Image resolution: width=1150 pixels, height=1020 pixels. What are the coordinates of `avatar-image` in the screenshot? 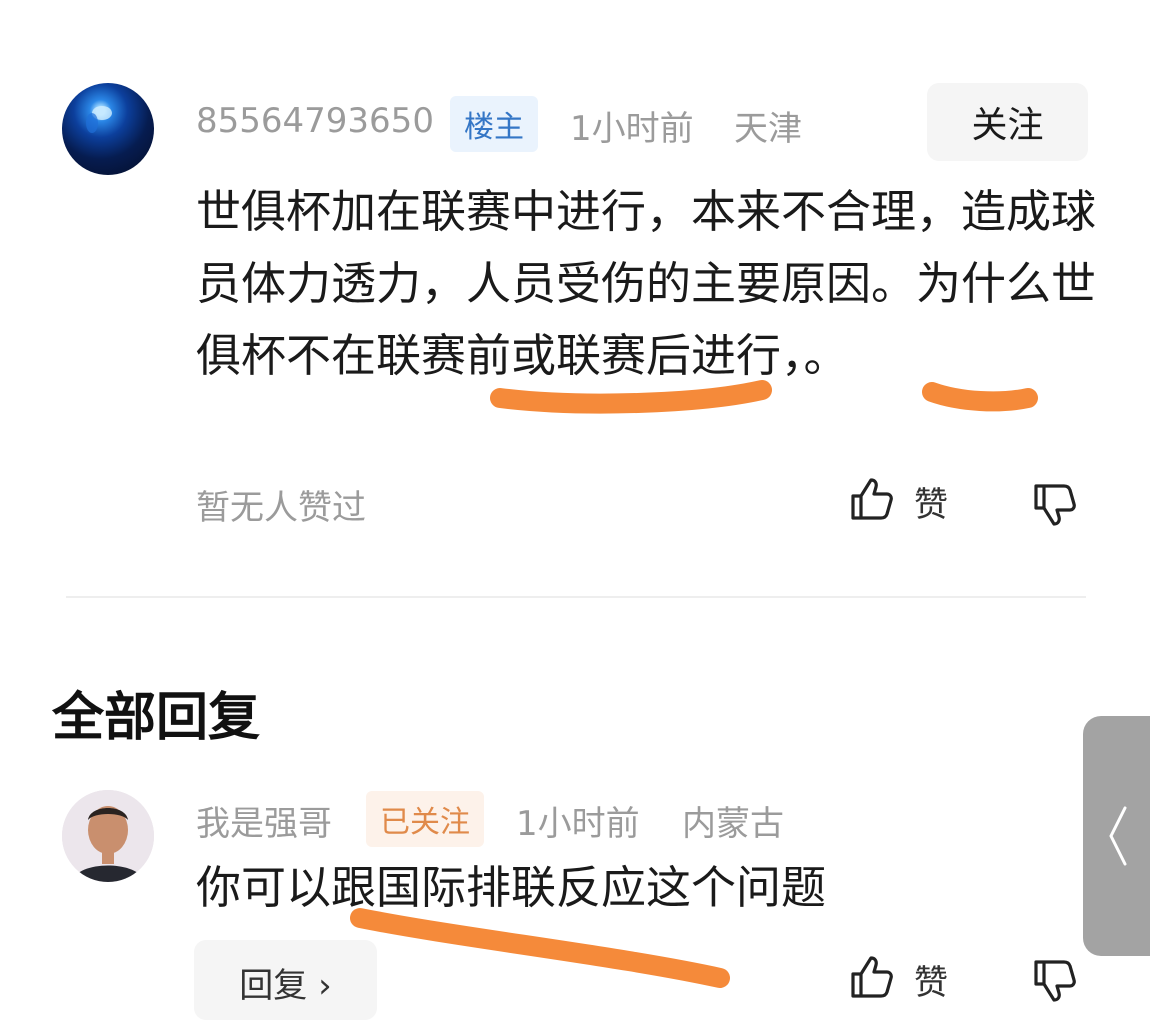 It's located at (108, 836).